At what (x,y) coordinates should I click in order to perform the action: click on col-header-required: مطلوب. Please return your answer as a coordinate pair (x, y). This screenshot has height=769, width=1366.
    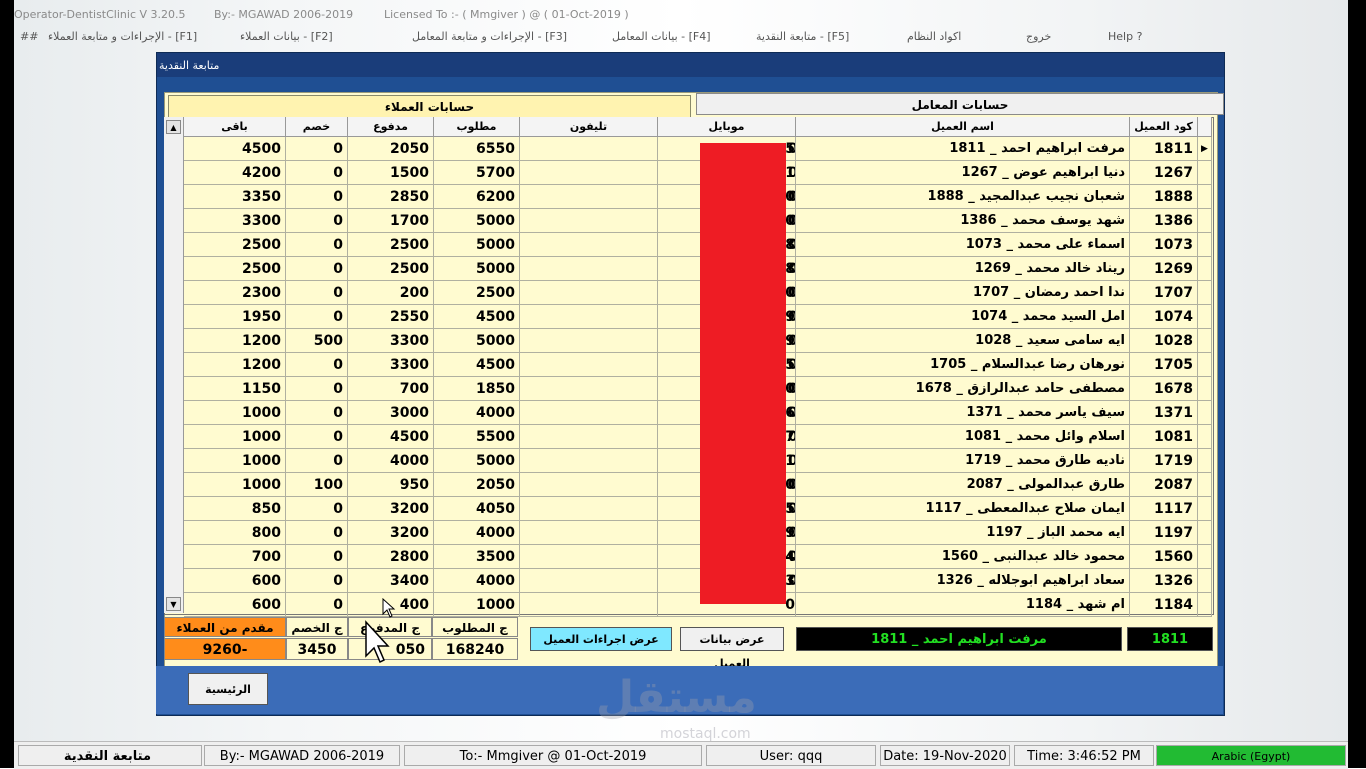
    Looking at the image, I should click on (477, 127).